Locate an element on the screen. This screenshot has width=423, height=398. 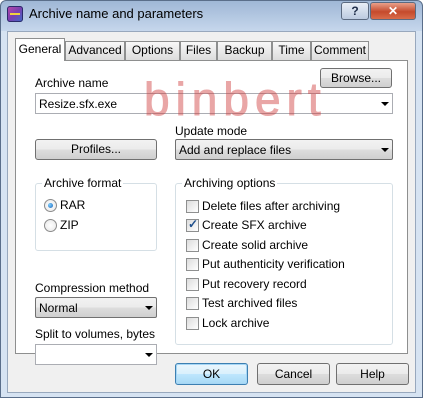
archive-name-value: Resize.sfx.exe is located at coordinates (78, 104).